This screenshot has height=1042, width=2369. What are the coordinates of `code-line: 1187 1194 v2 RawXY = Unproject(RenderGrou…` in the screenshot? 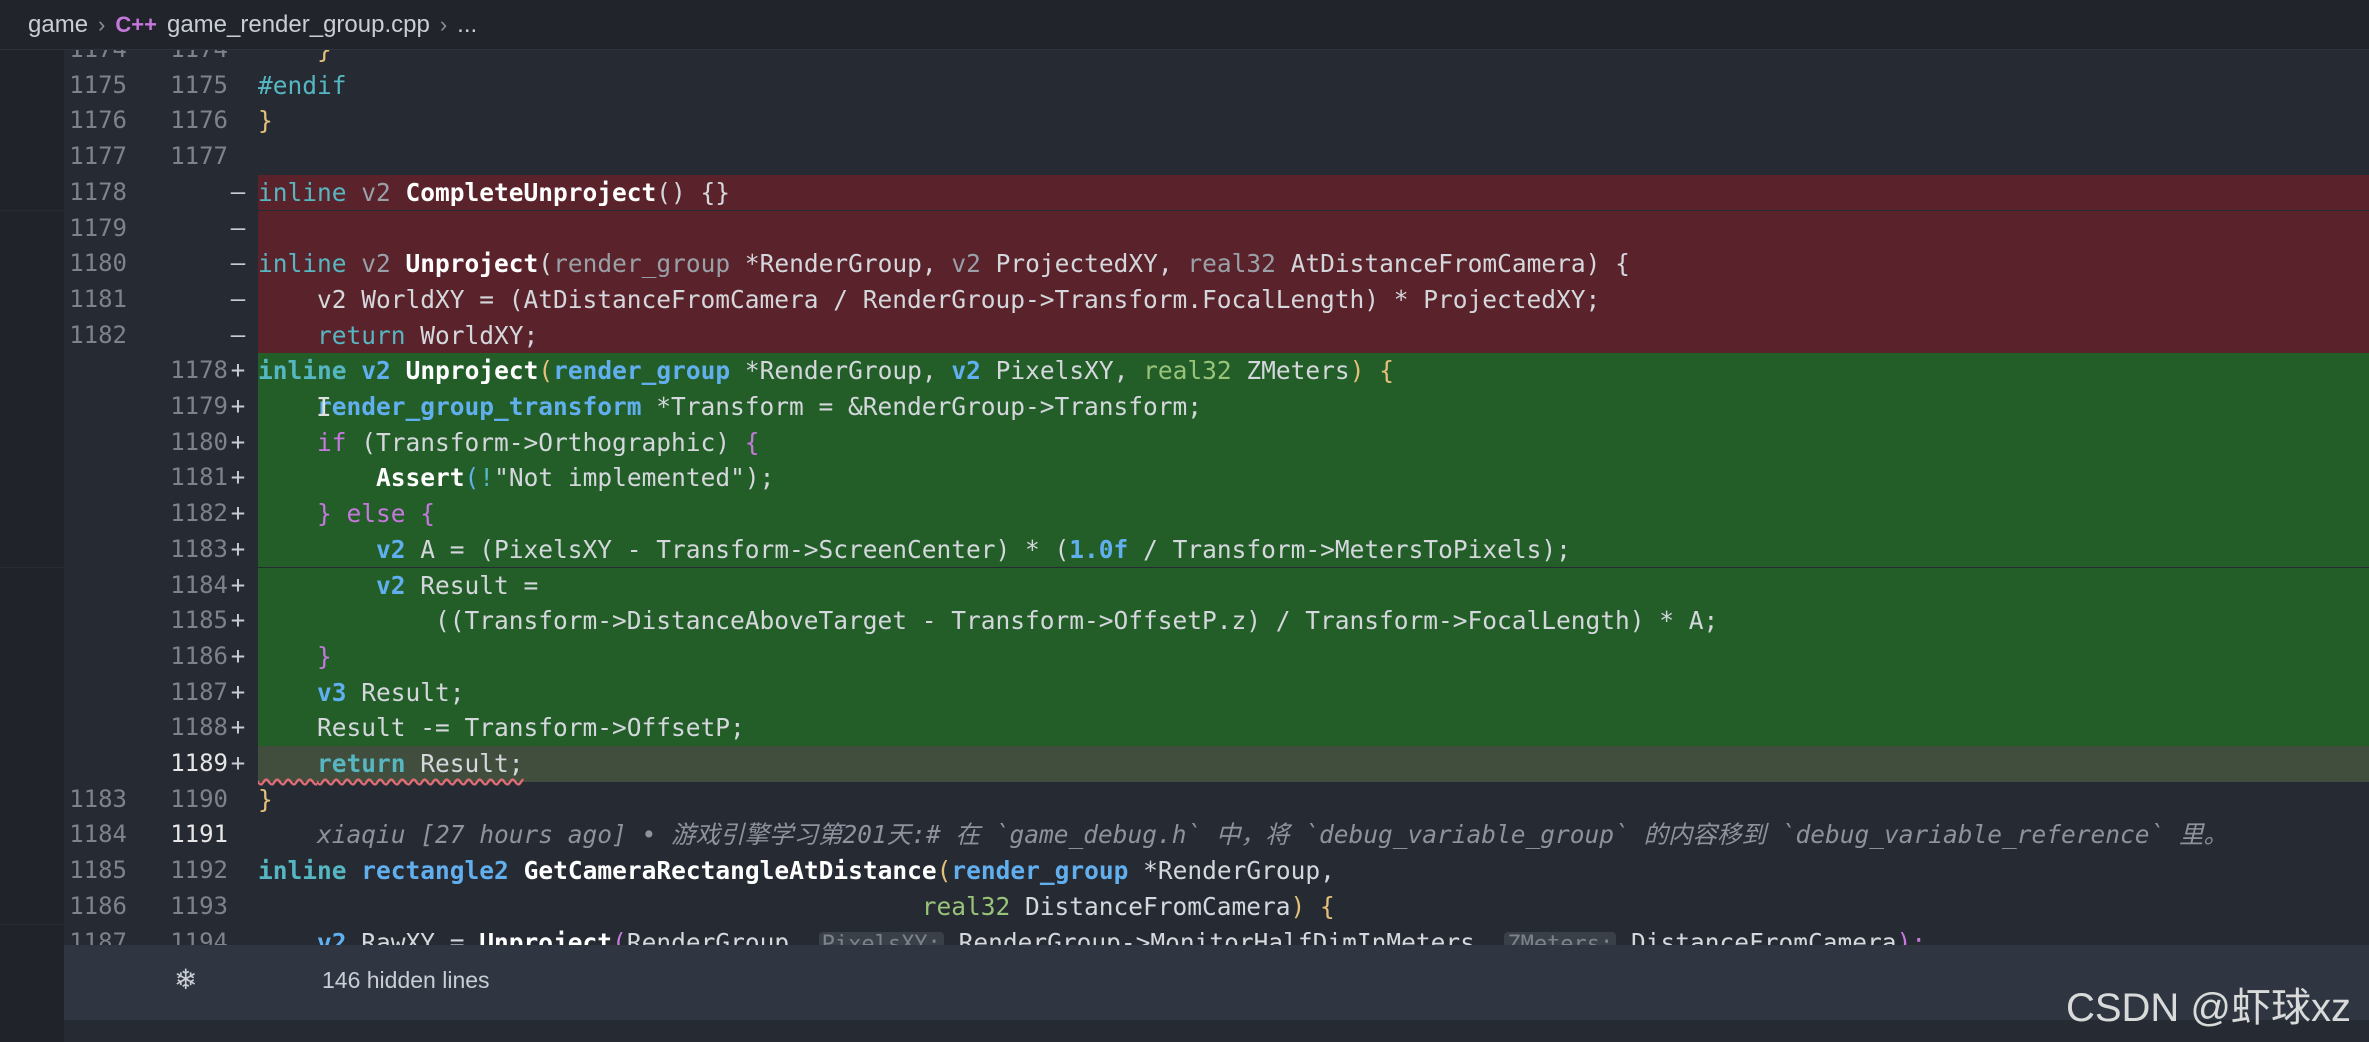 It's located at (1184, 935).